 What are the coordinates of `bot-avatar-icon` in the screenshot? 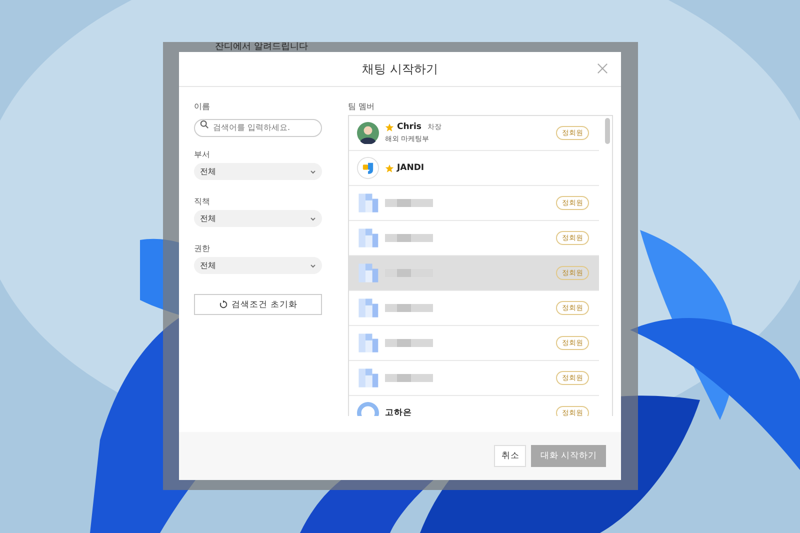 It's located at (368, 168).